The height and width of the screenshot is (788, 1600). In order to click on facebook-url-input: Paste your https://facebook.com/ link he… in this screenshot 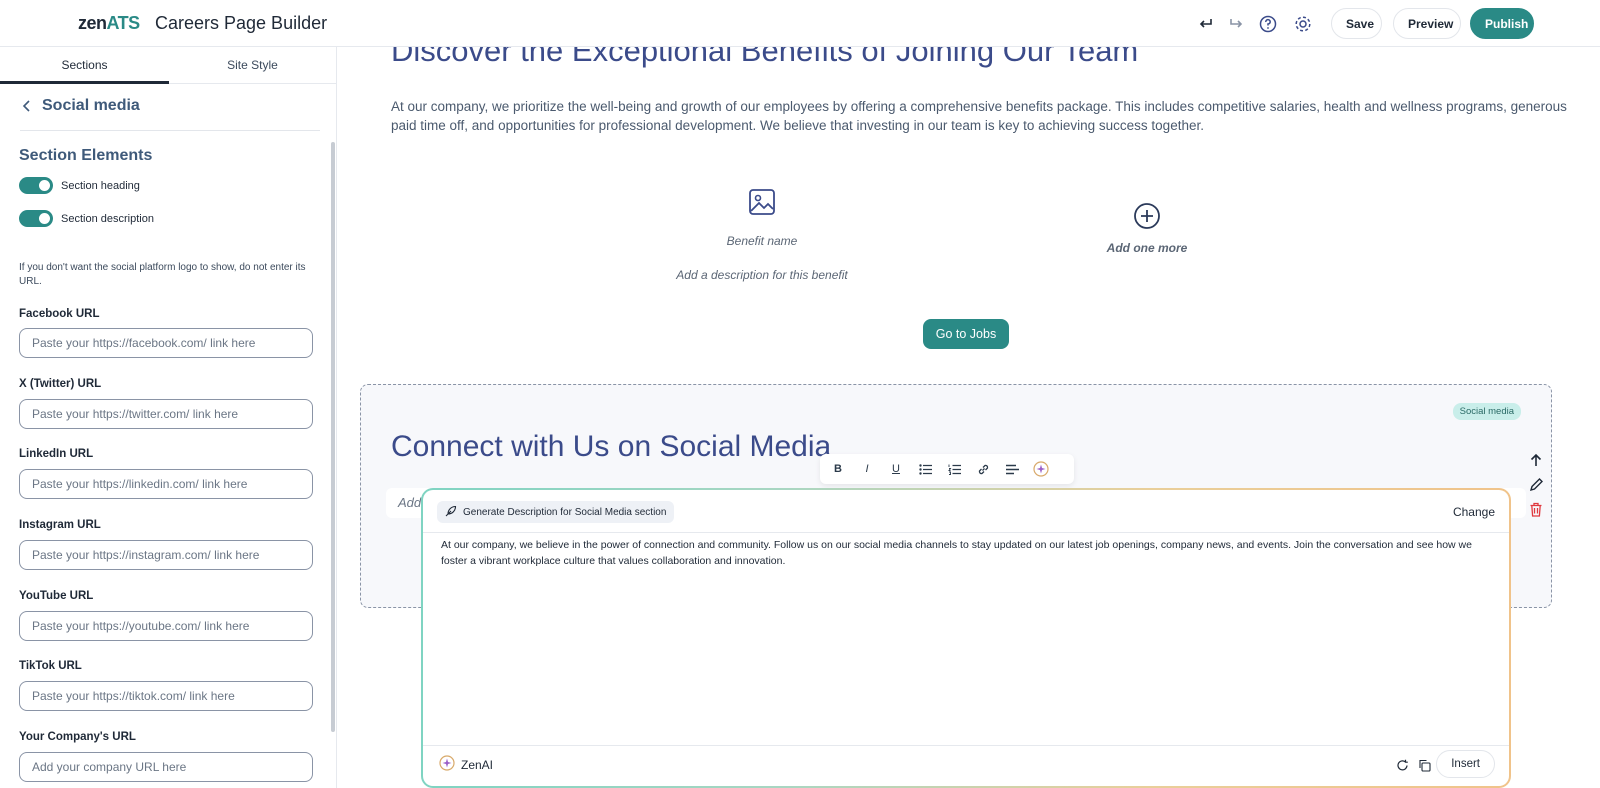, I will do `click(166, 343)`.